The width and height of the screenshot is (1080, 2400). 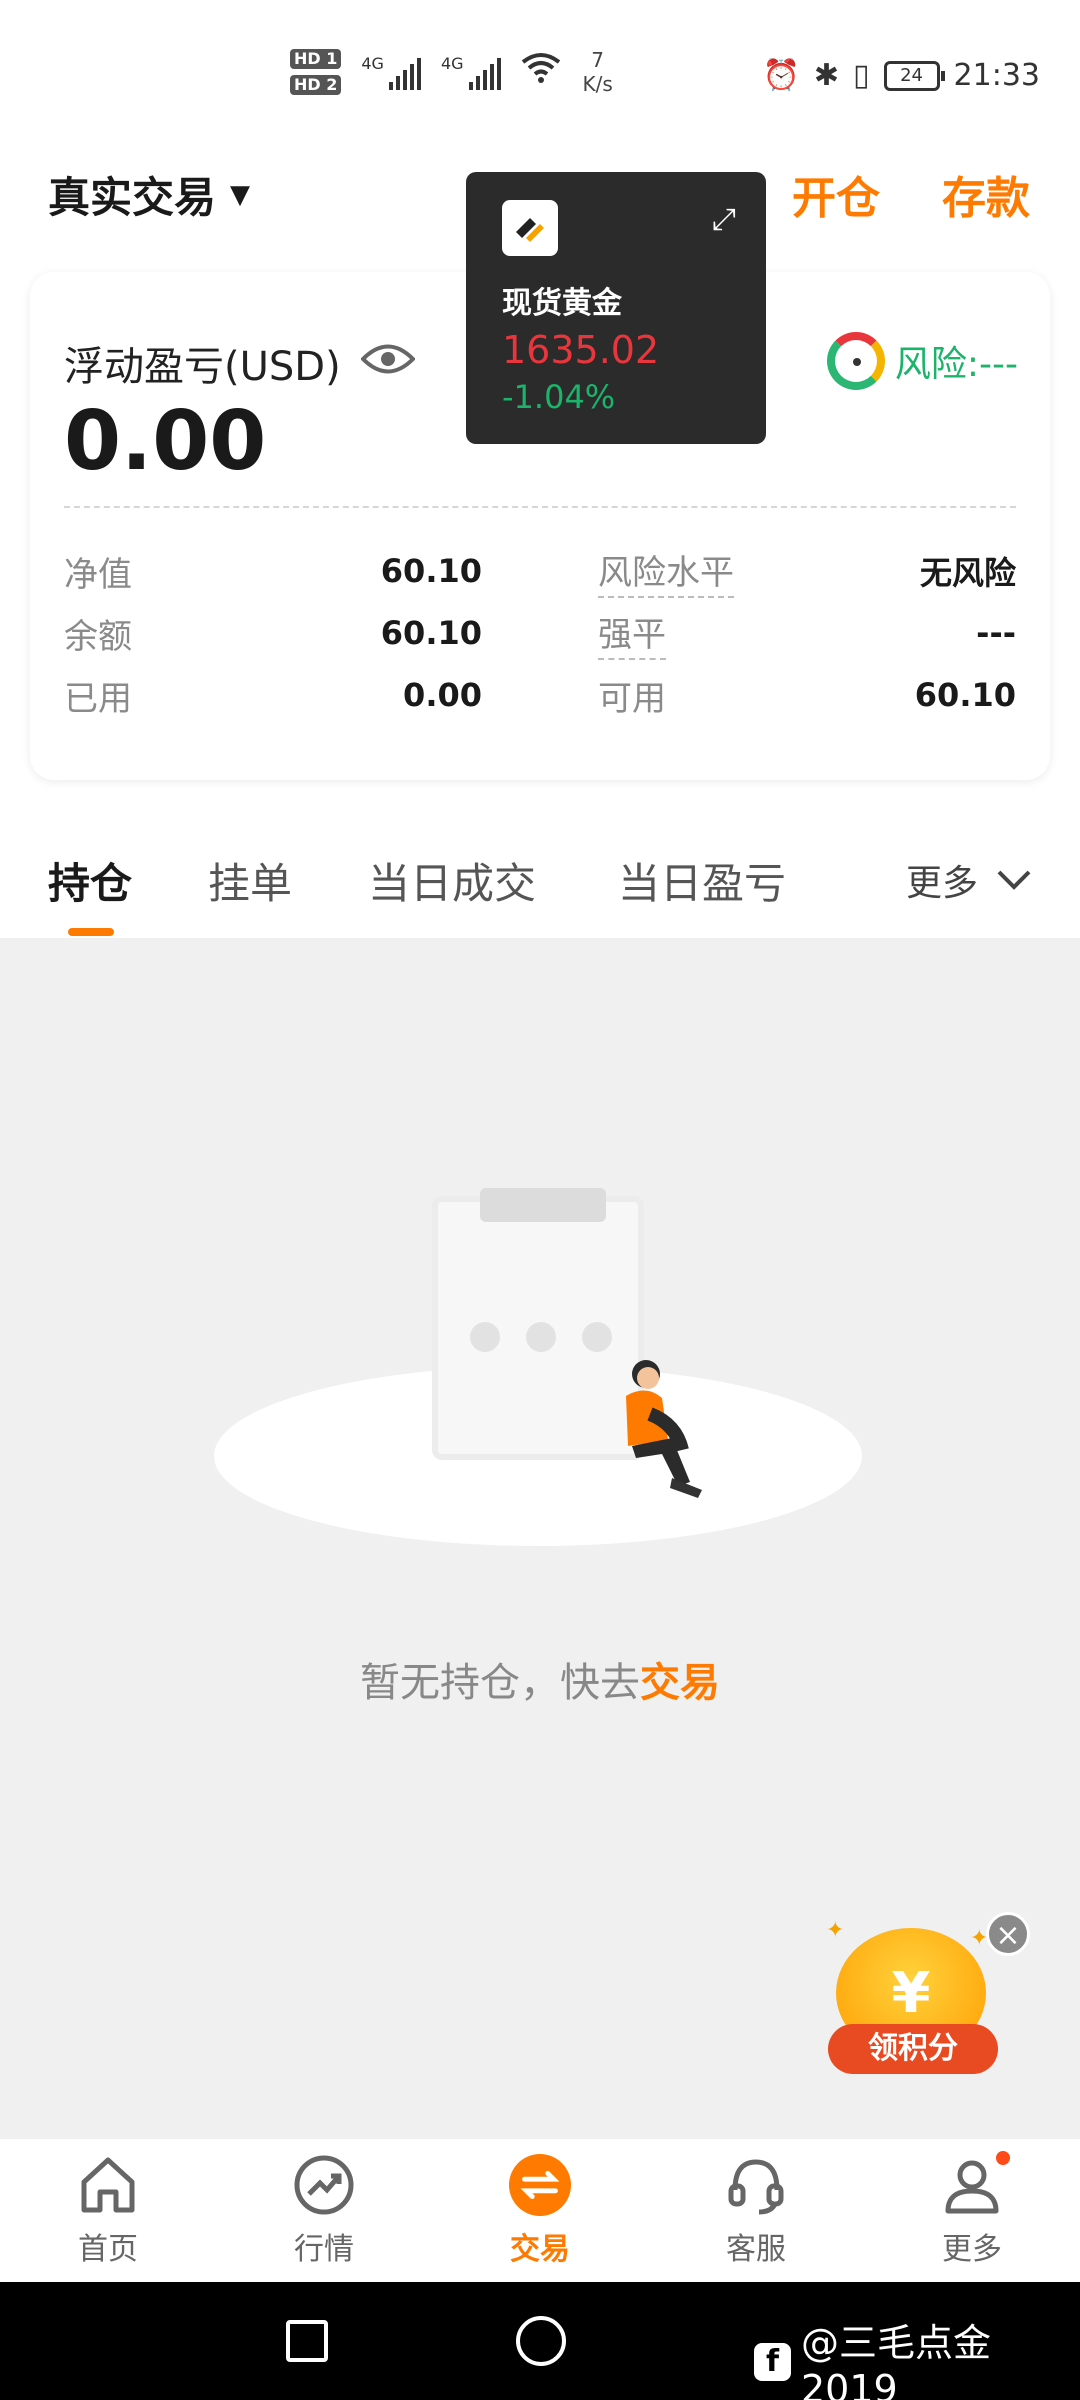 I want to click on weibo-logo-icon: f, so click(x=772, y=2361).